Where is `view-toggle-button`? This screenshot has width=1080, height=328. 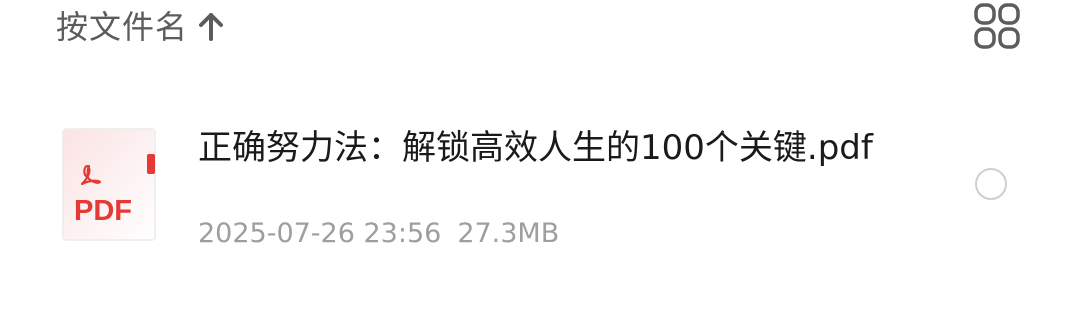
view-toggle-button is located at coordinates (997, 26).